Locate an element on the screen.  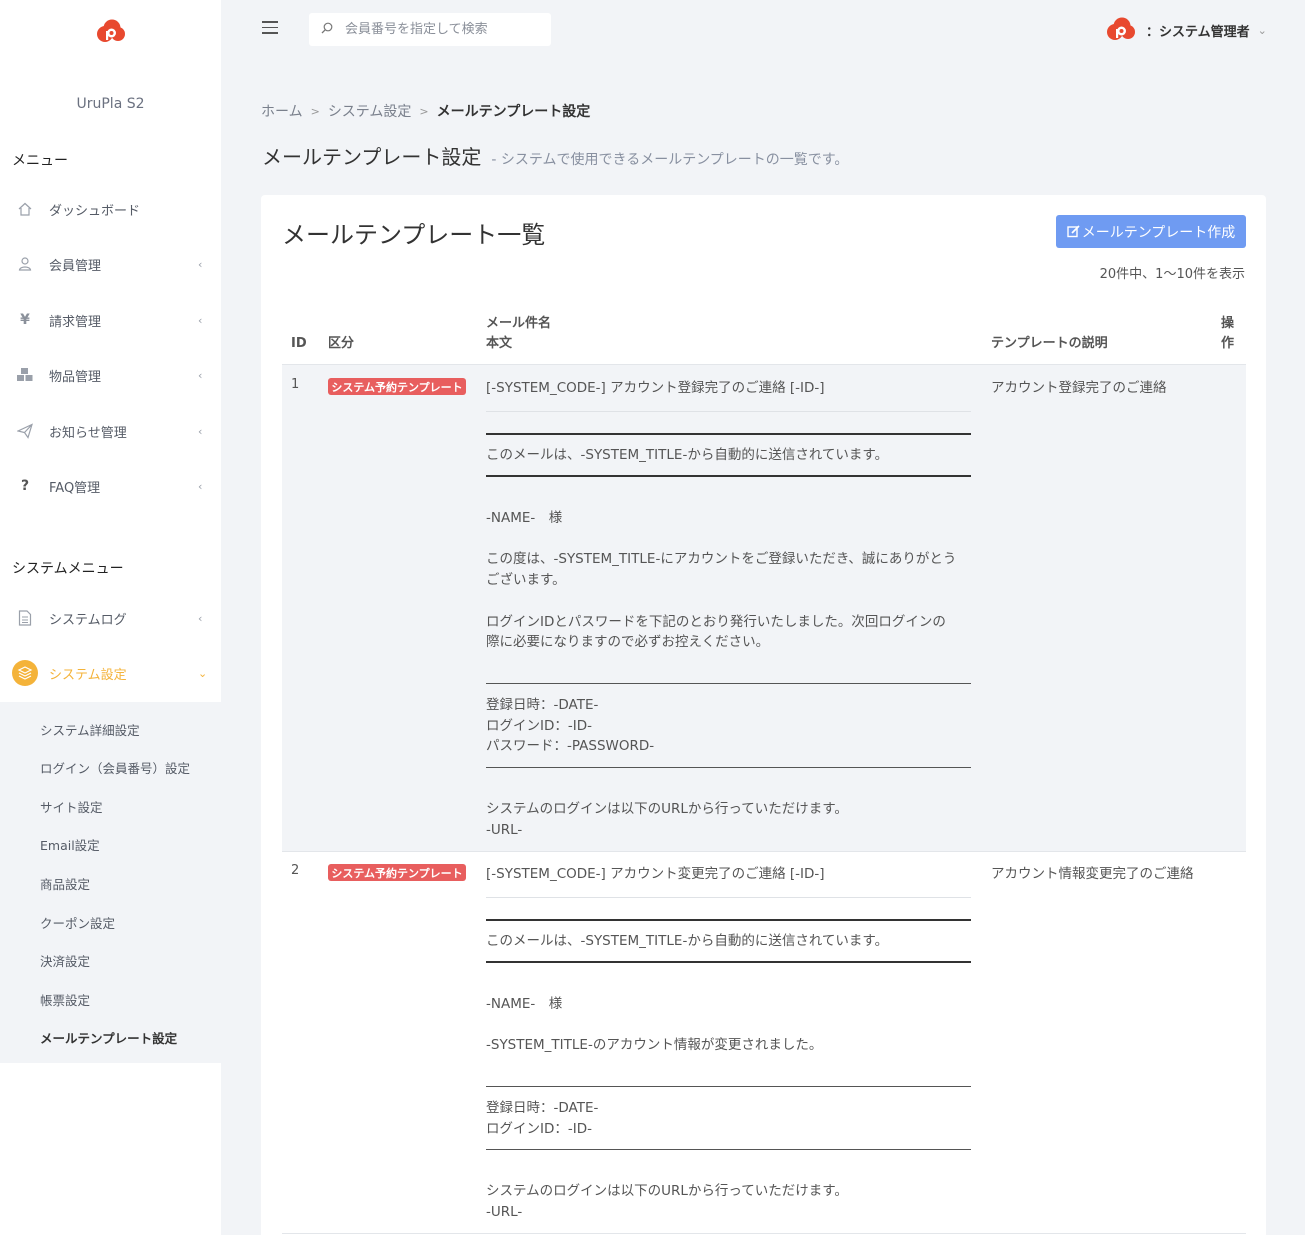
logo-icon is located at coordinates (111, 32).